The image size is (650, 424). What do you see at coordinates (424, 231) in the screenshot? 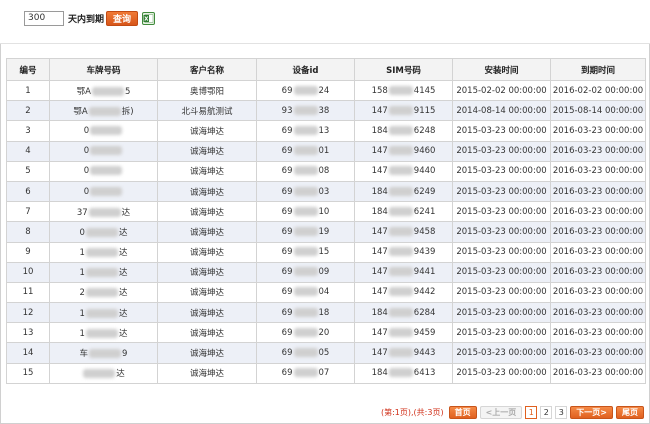
I see `sim-suffix: 9458` at bounding box center [424, 231].